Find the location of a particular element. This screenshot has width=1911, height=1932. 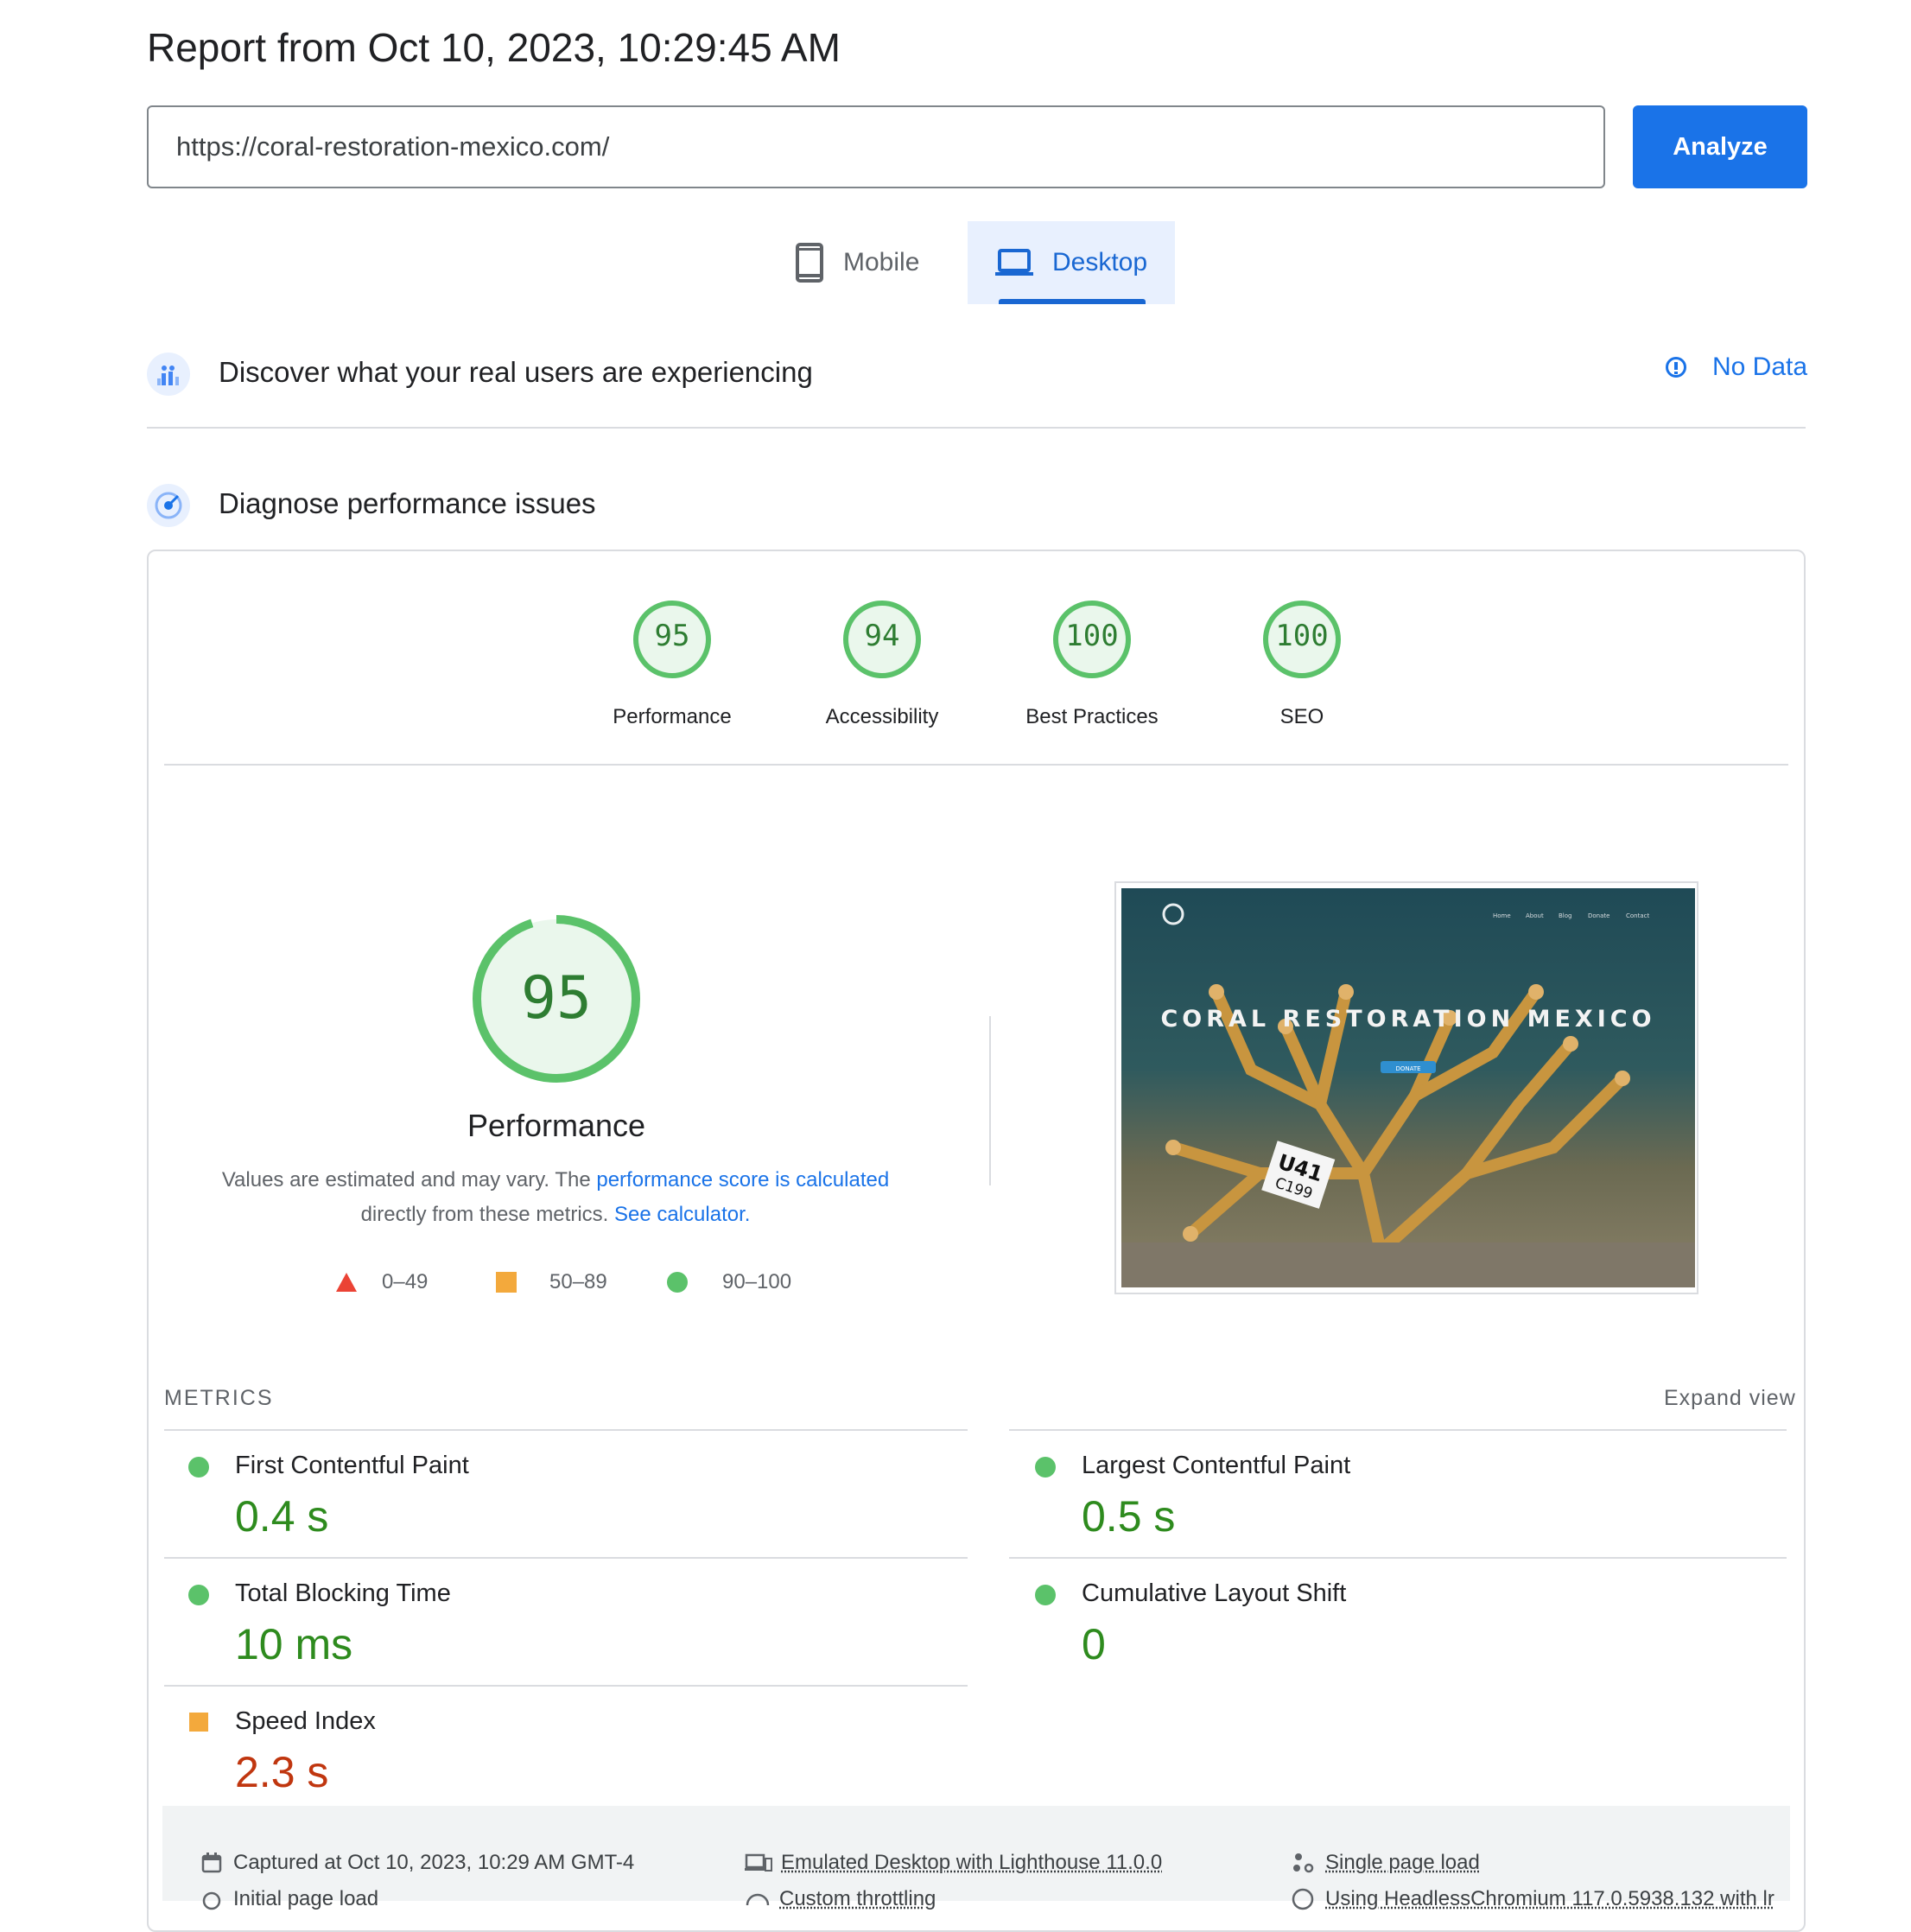

screenshot-nav-4: Contact is located at coordinates (1638, 915).